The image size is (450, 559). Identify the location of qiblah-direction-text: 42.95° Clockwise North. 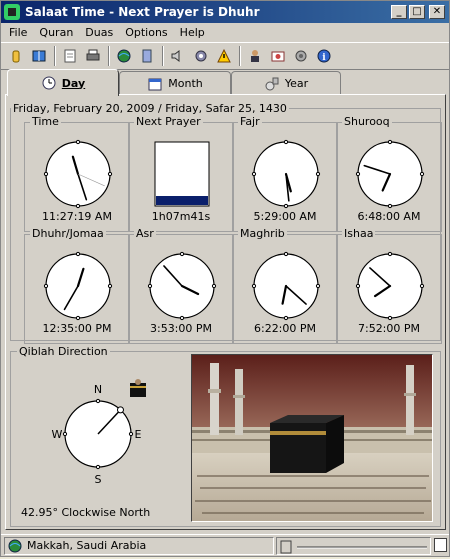
(86, 512).